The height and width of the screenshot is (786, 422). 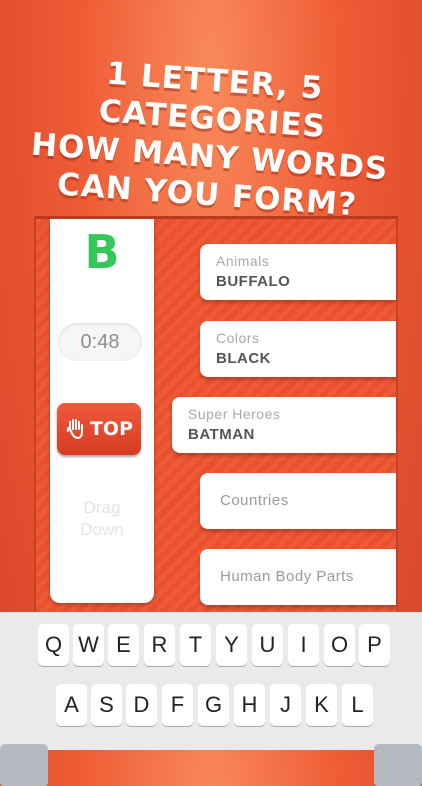 I want to click on category-name: Animals, so click(x=243, y=261).